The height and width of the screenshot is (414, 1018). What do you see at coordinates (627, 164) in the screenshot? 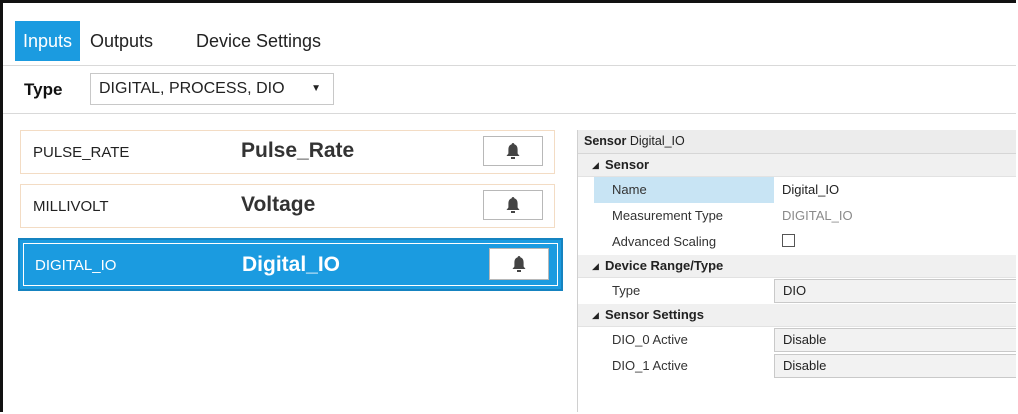
I see `category-label: Sensor` at bounding box center [627, 164].